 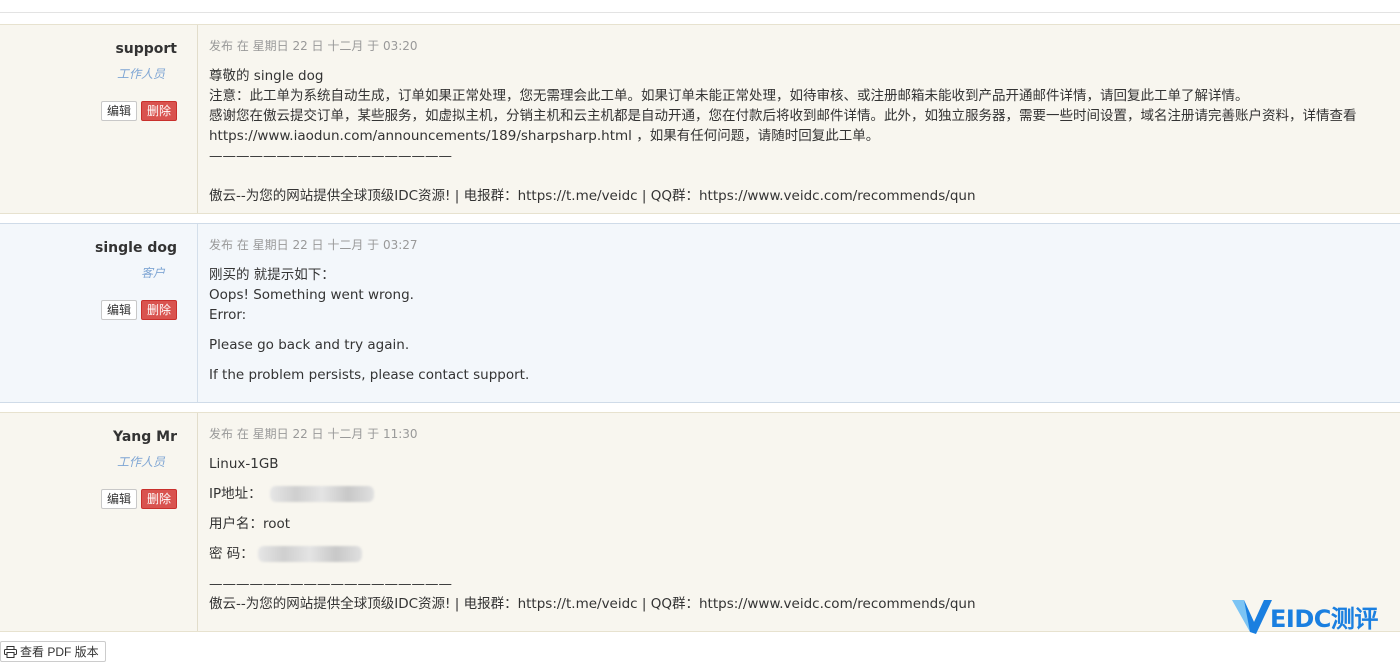 What do you see at coordinates (99, 313) in the screenshot?
I see `reply-author-panel: single dog 客户 编辑 删除` at bounding box center [99, 313].